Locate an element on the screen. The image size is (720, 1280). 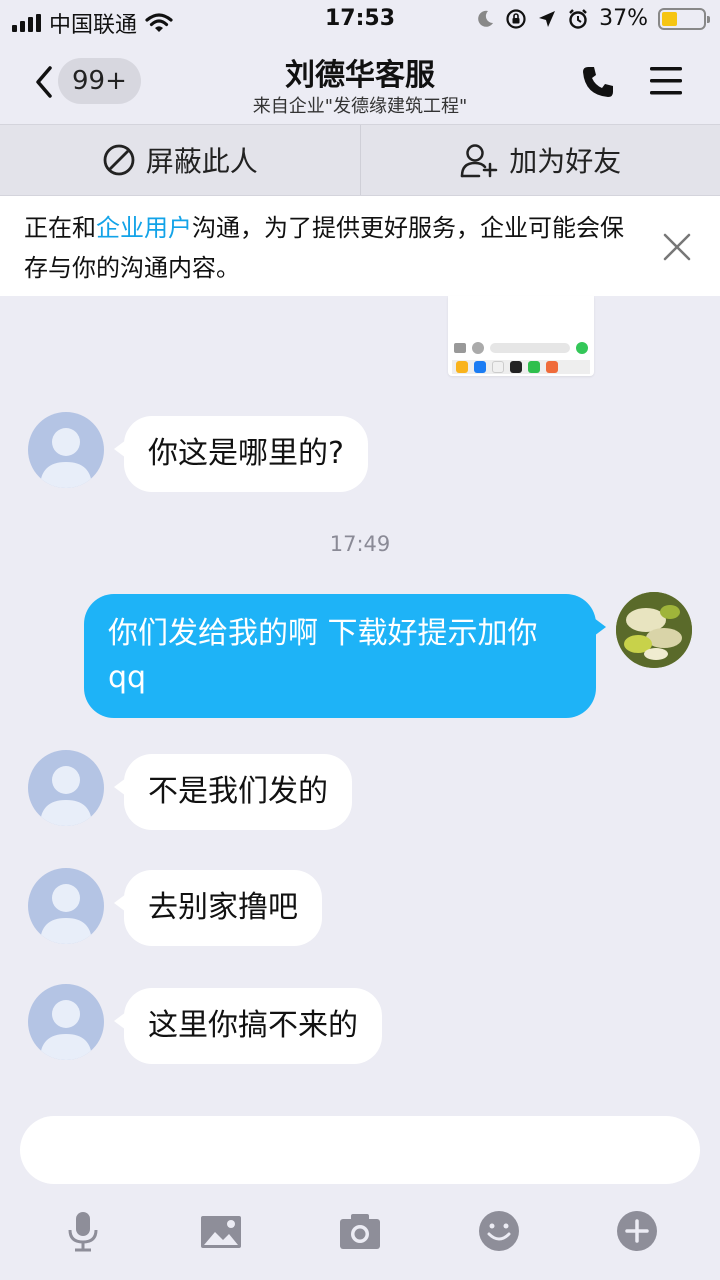
nav-bar: 99+ 刘德华客服 来自企业"发德缘建筑工程" is located at coordinates (360, 82).